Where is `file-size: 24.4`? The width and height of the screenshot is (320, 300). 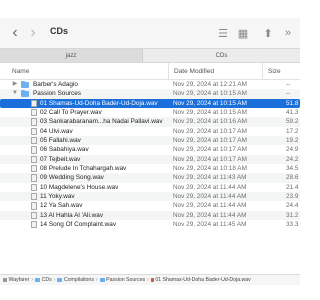
file-size: 24.4 is located at coordinates (292, 206).